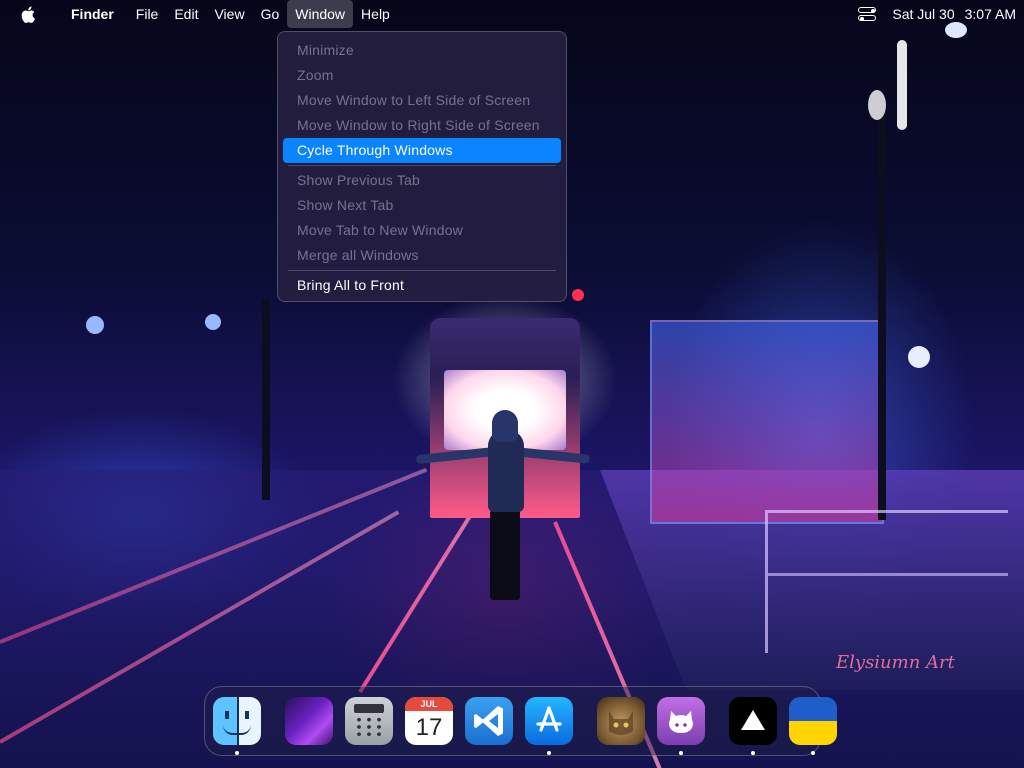 This screenshot has height=768, width=1024. Describe the element at coordinates (320, 14) in the screenshot. I see `menu-window: Window` at that location.